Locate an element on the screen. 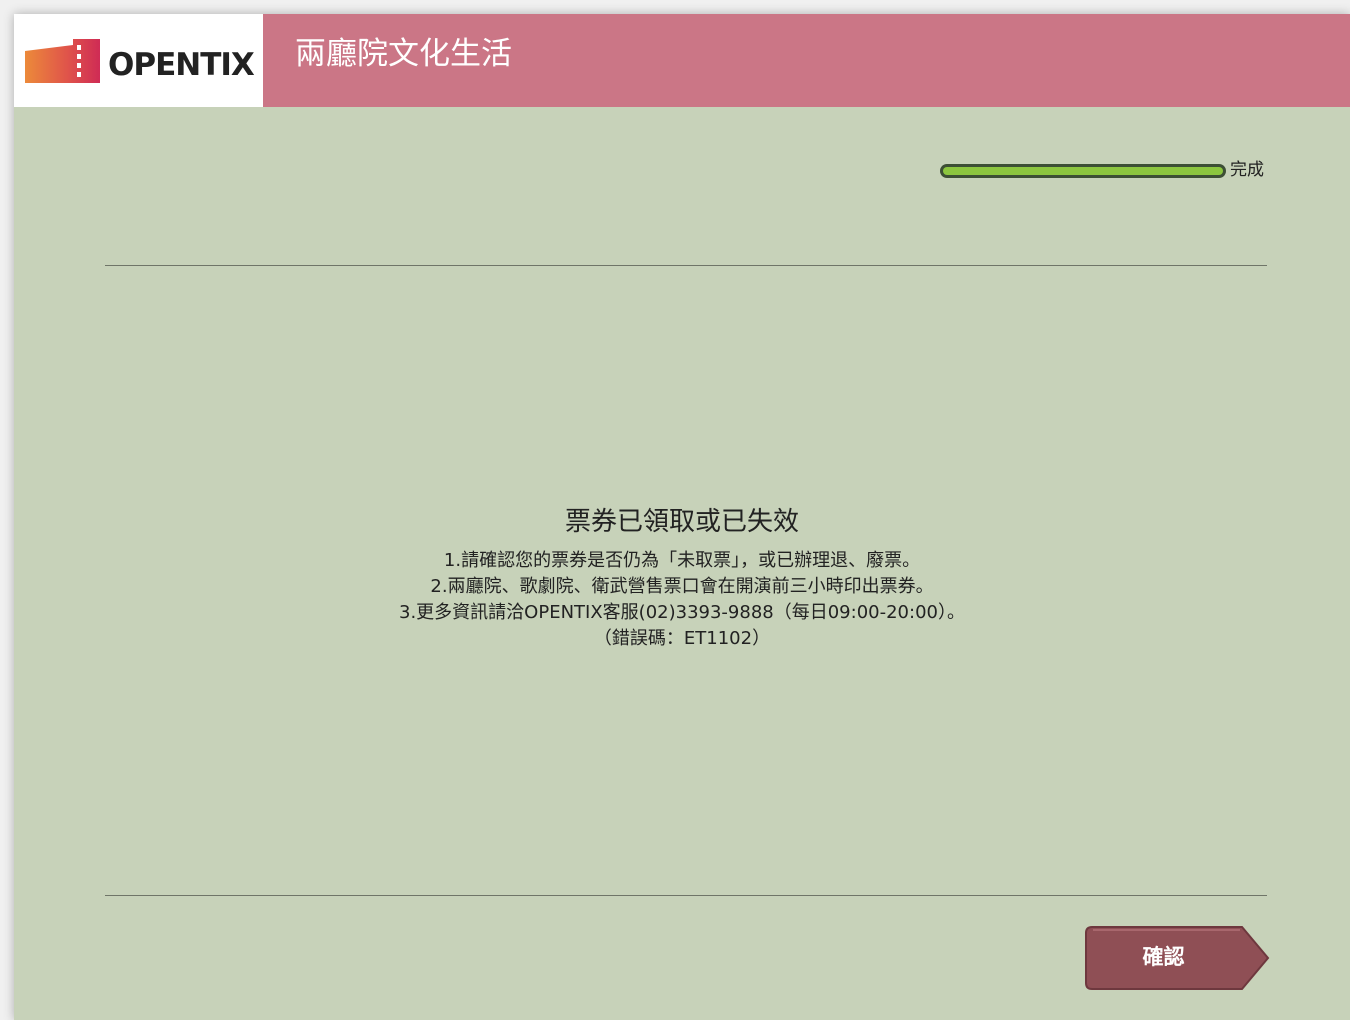  header-title: 兩廳院文化生活 is located at coordinates (403, 54).